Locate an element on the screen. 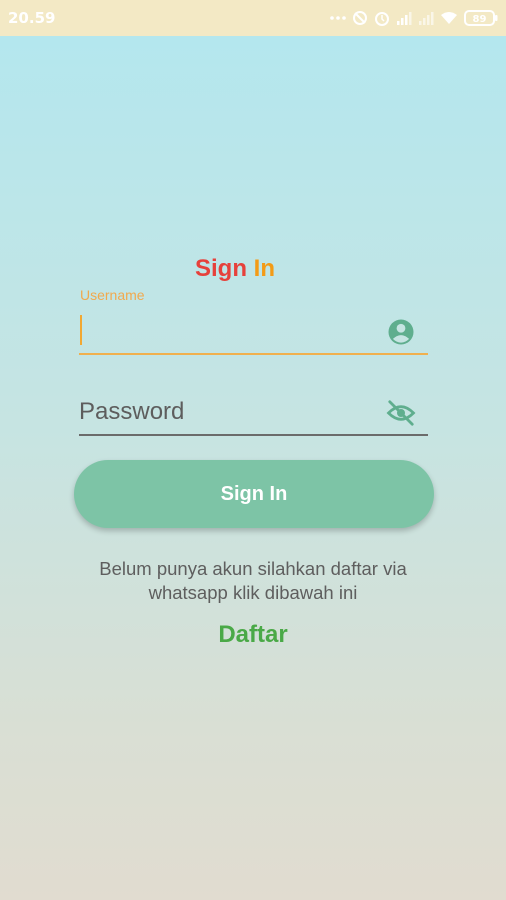 The image size is (506, 900). username-input is located at coordinates (229, 331).